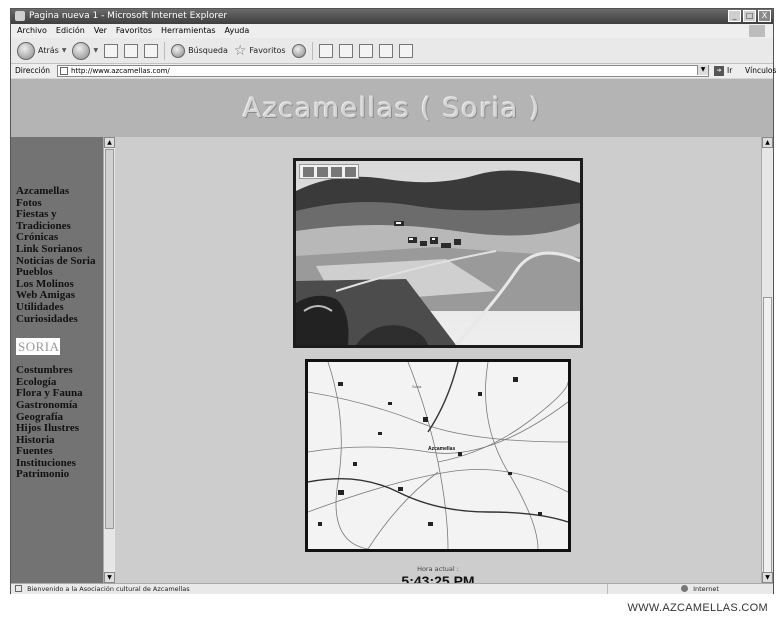 The width and height of the screenshot is (782, 618). I want to click on main-frame-scrollbar: ▲ ▼, so click(767, 360).